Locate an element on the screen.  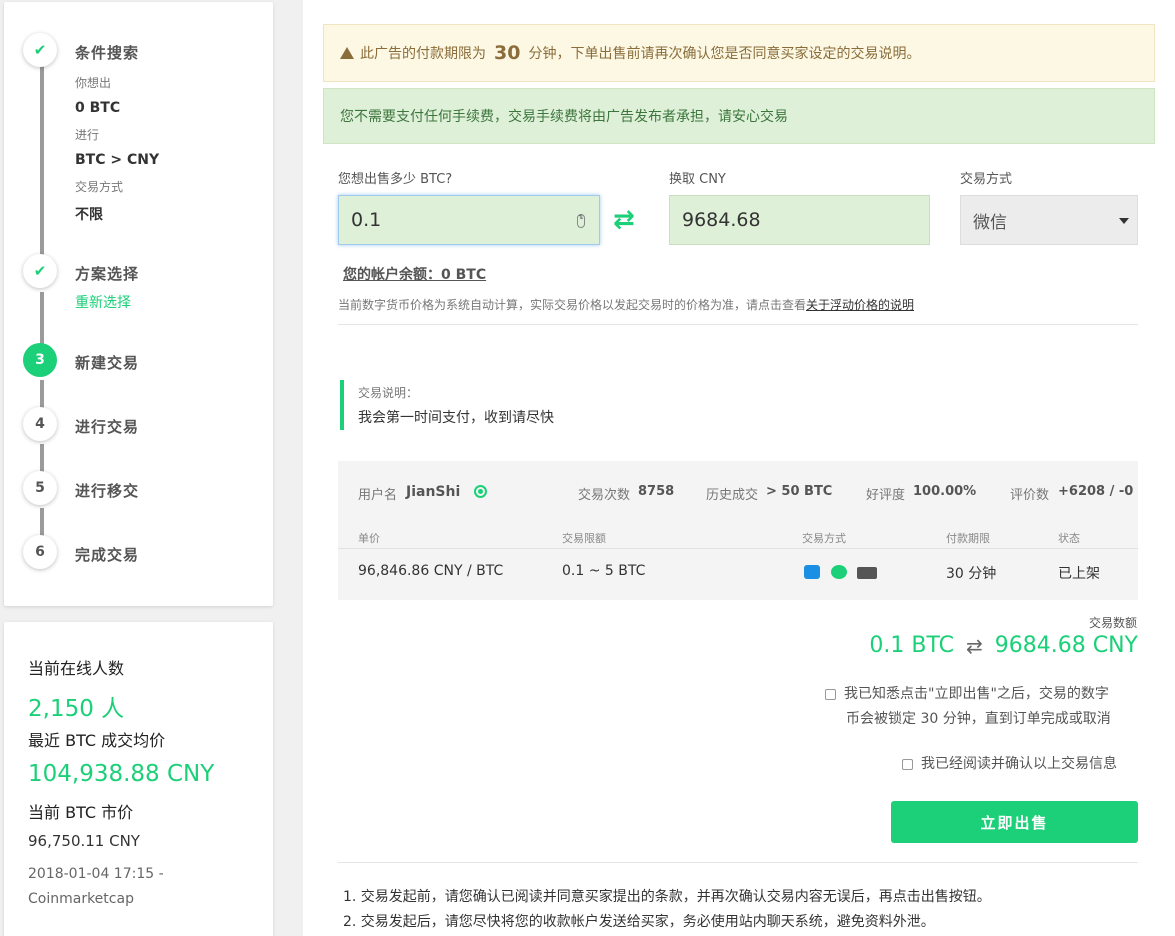
price-source-name: Coinmarketcap is located at coordinates (81, 899).